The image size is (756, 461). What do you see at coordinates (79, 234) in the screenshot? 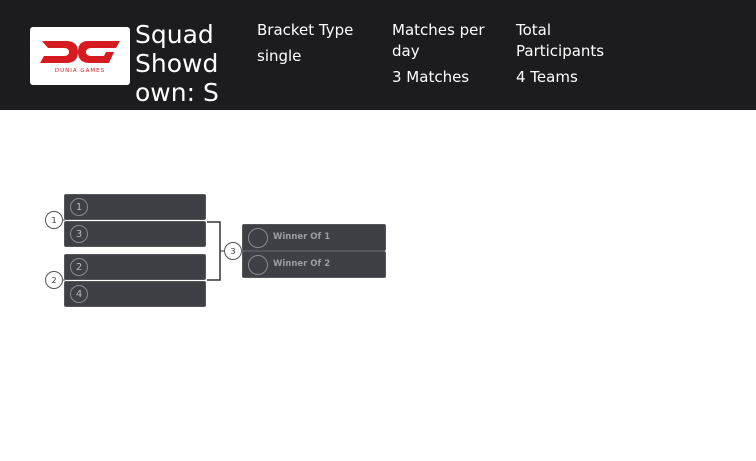
I see `team-seed: 3` at bounding box center [79, 234].